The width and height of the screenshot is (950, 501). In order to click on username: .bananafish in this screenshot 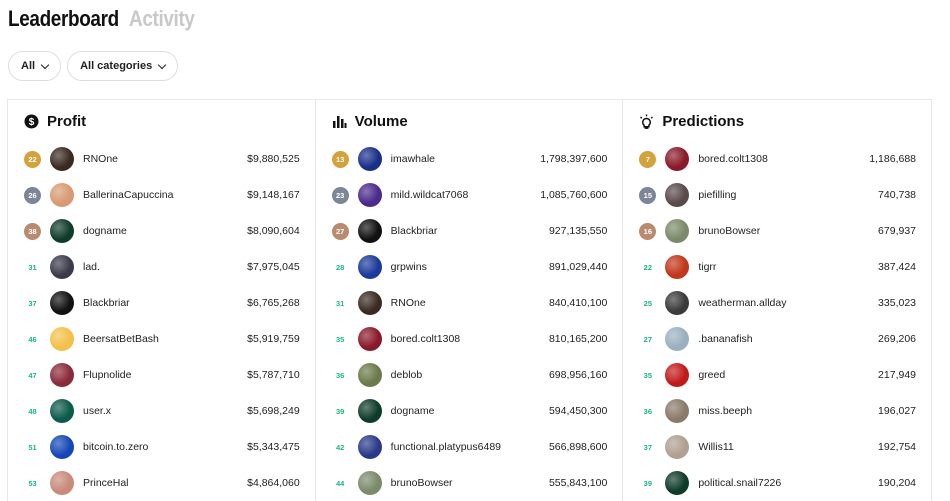, I will do `click(788, 339)`.